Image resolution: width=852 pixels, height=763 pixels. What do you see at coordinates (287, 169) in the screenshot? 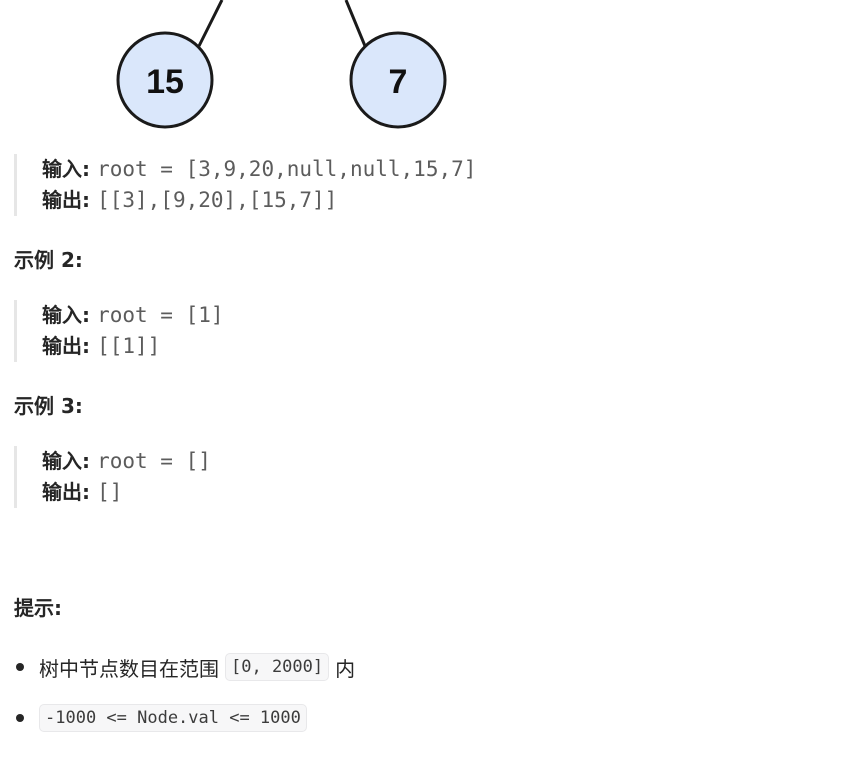
I see `input-value: root = [3,9,20,null,null,15,7]` at bounding box center [287, 169].